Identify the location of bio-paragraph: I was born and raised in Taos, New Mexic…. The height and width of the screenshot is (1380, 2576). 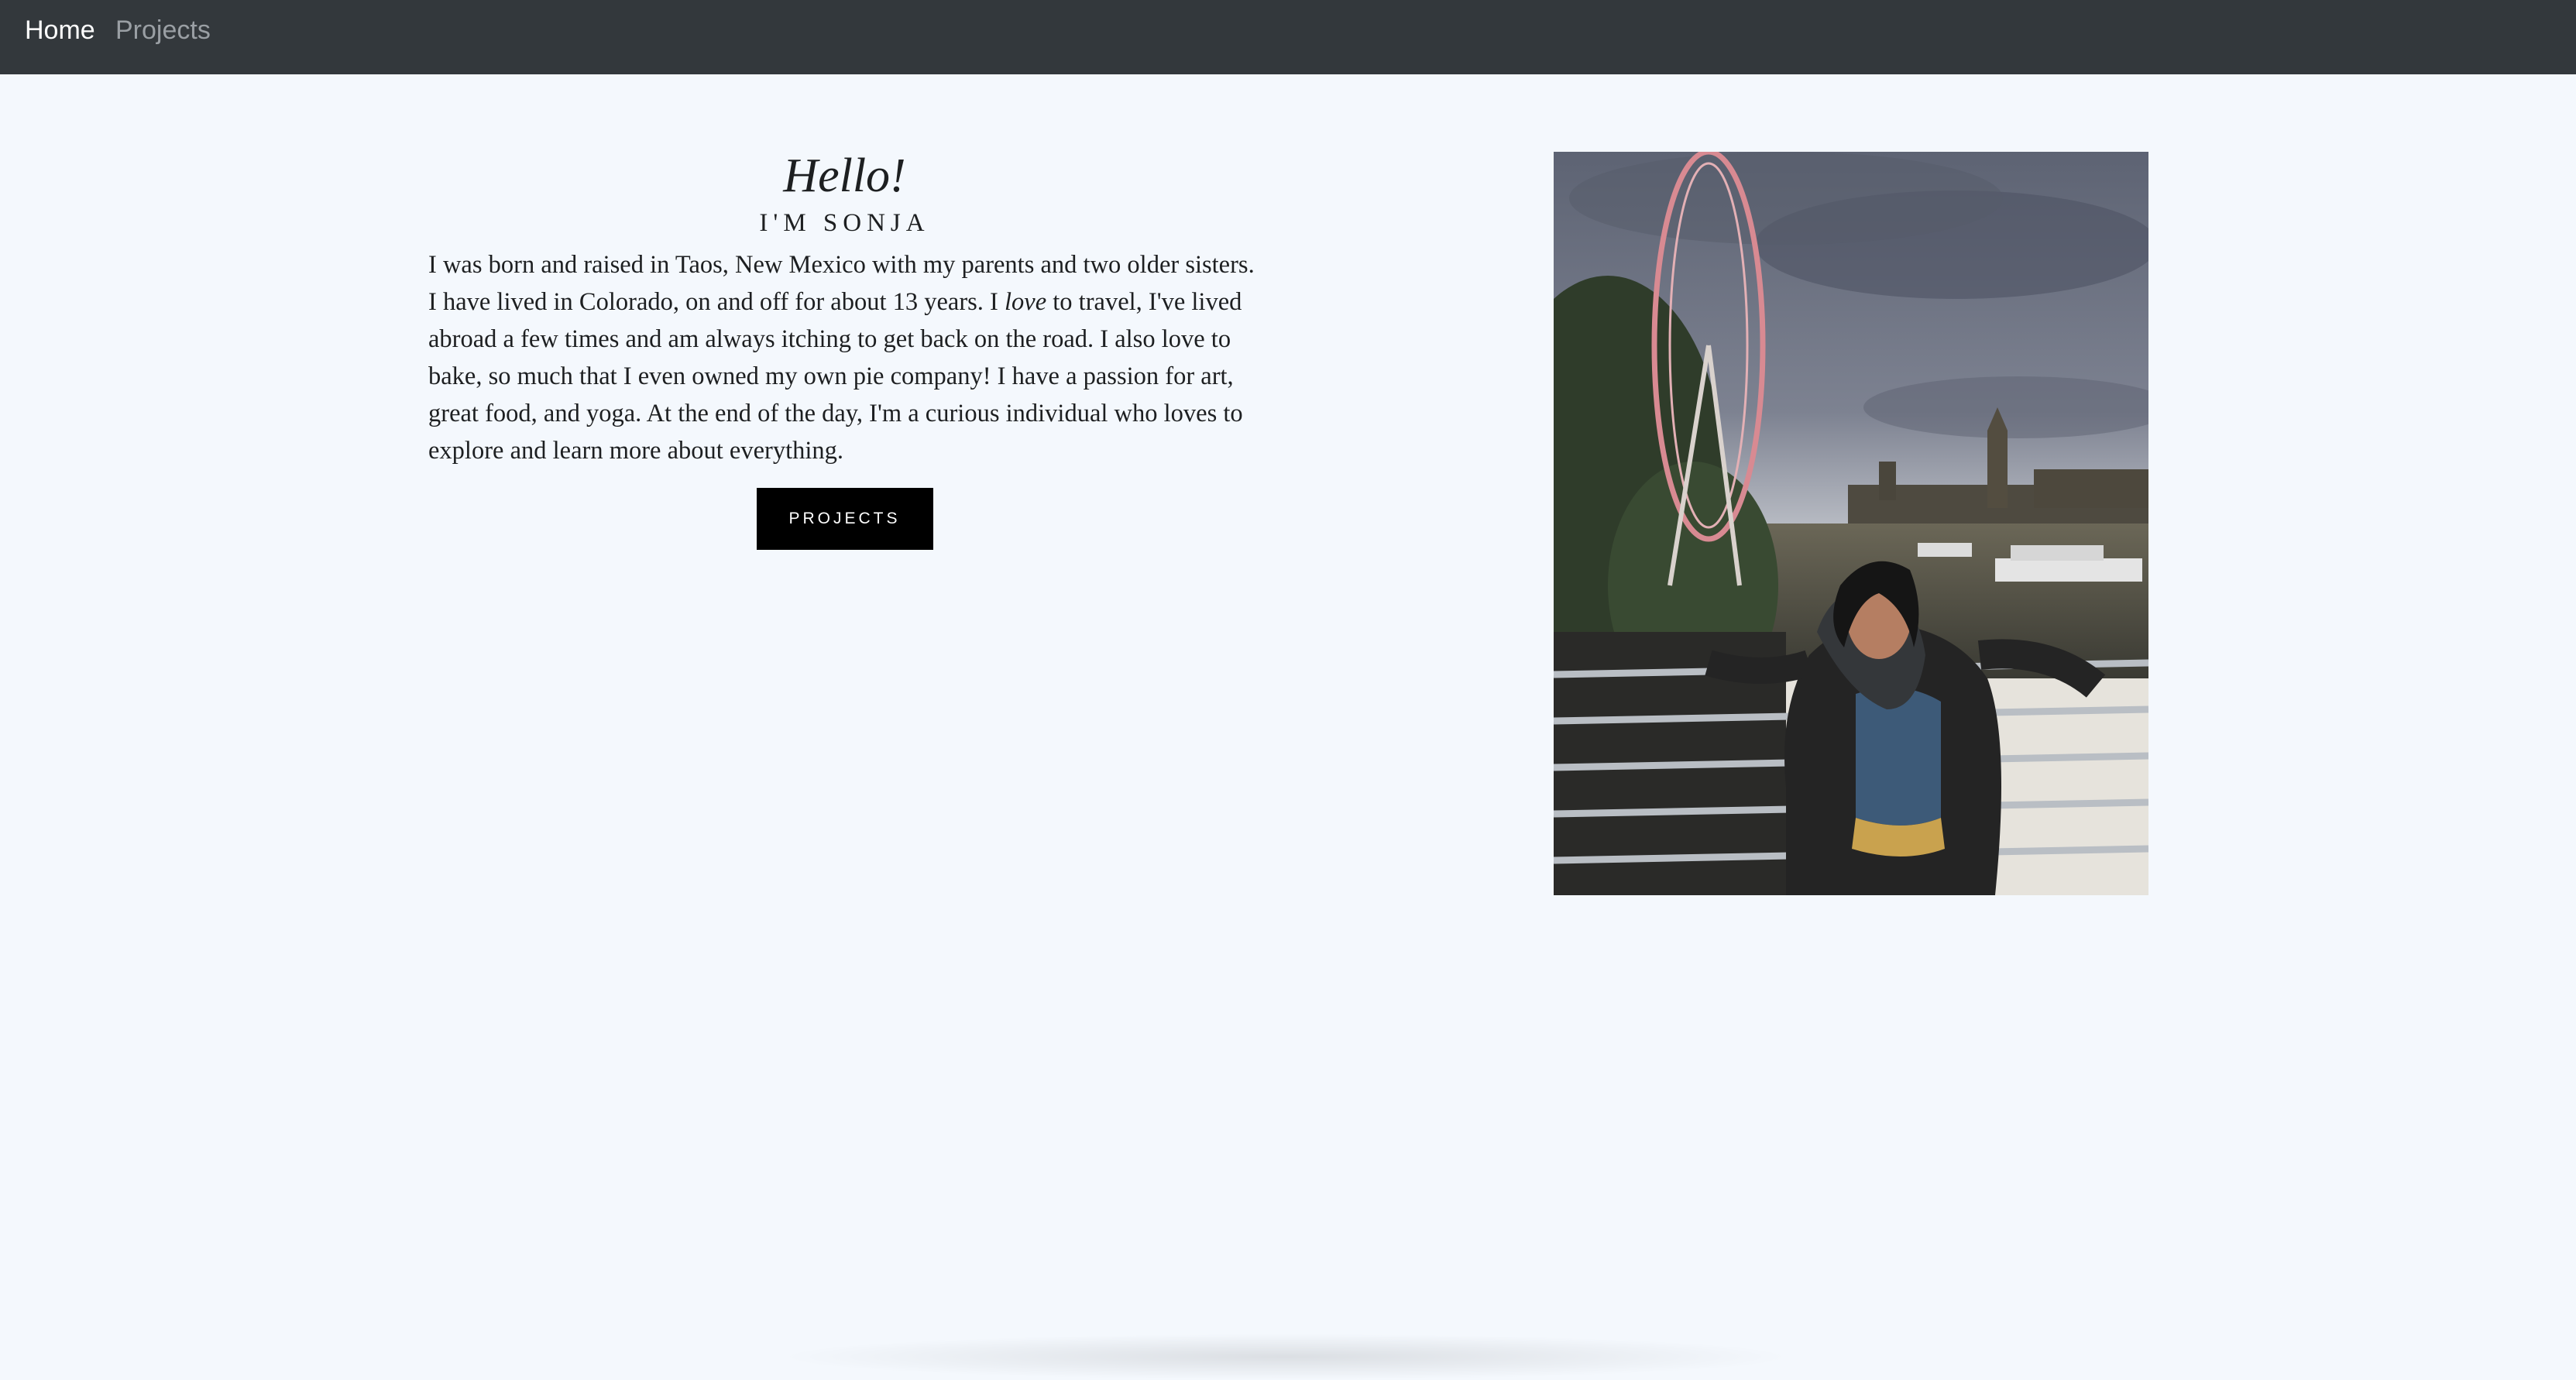
(844, 358).